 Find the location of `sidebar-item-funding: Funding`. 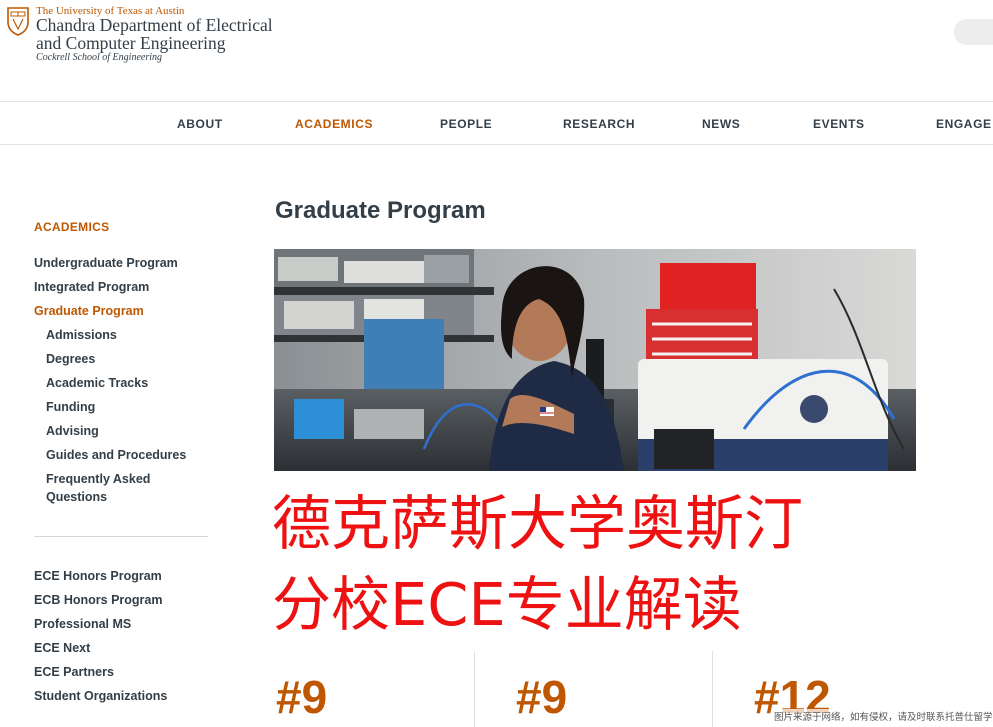

sidebar-item-funding: Funding is located at coordinates (70, 407).